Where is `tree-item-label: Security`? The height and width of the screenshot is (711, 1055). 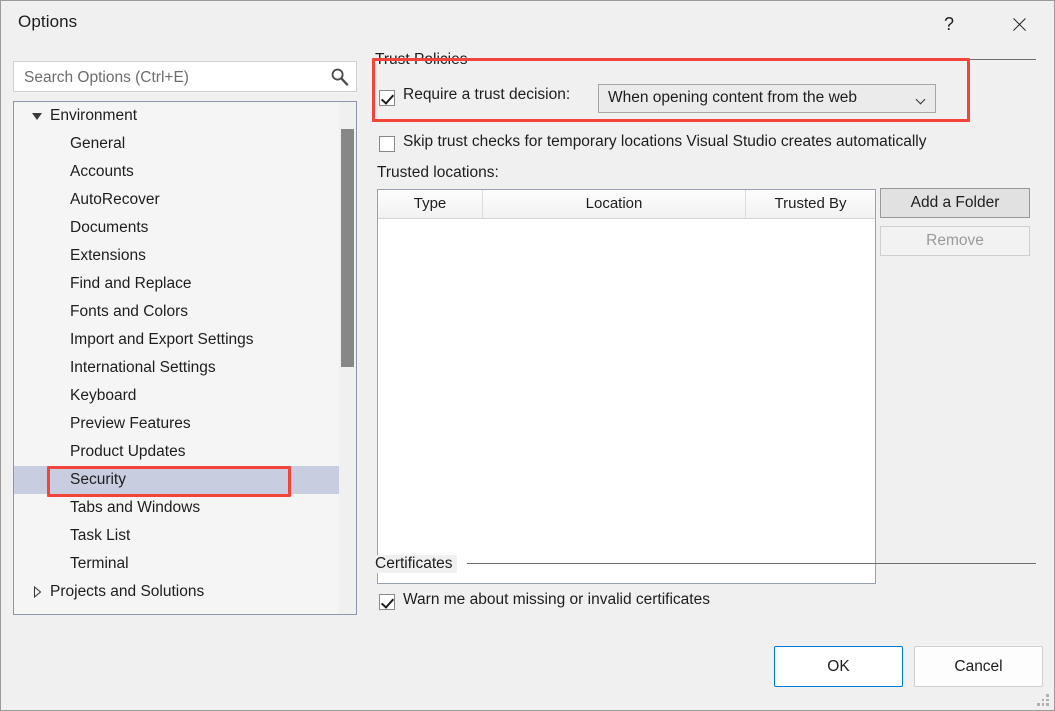 tree-item-label: Security is located at coordinates (98, 479).